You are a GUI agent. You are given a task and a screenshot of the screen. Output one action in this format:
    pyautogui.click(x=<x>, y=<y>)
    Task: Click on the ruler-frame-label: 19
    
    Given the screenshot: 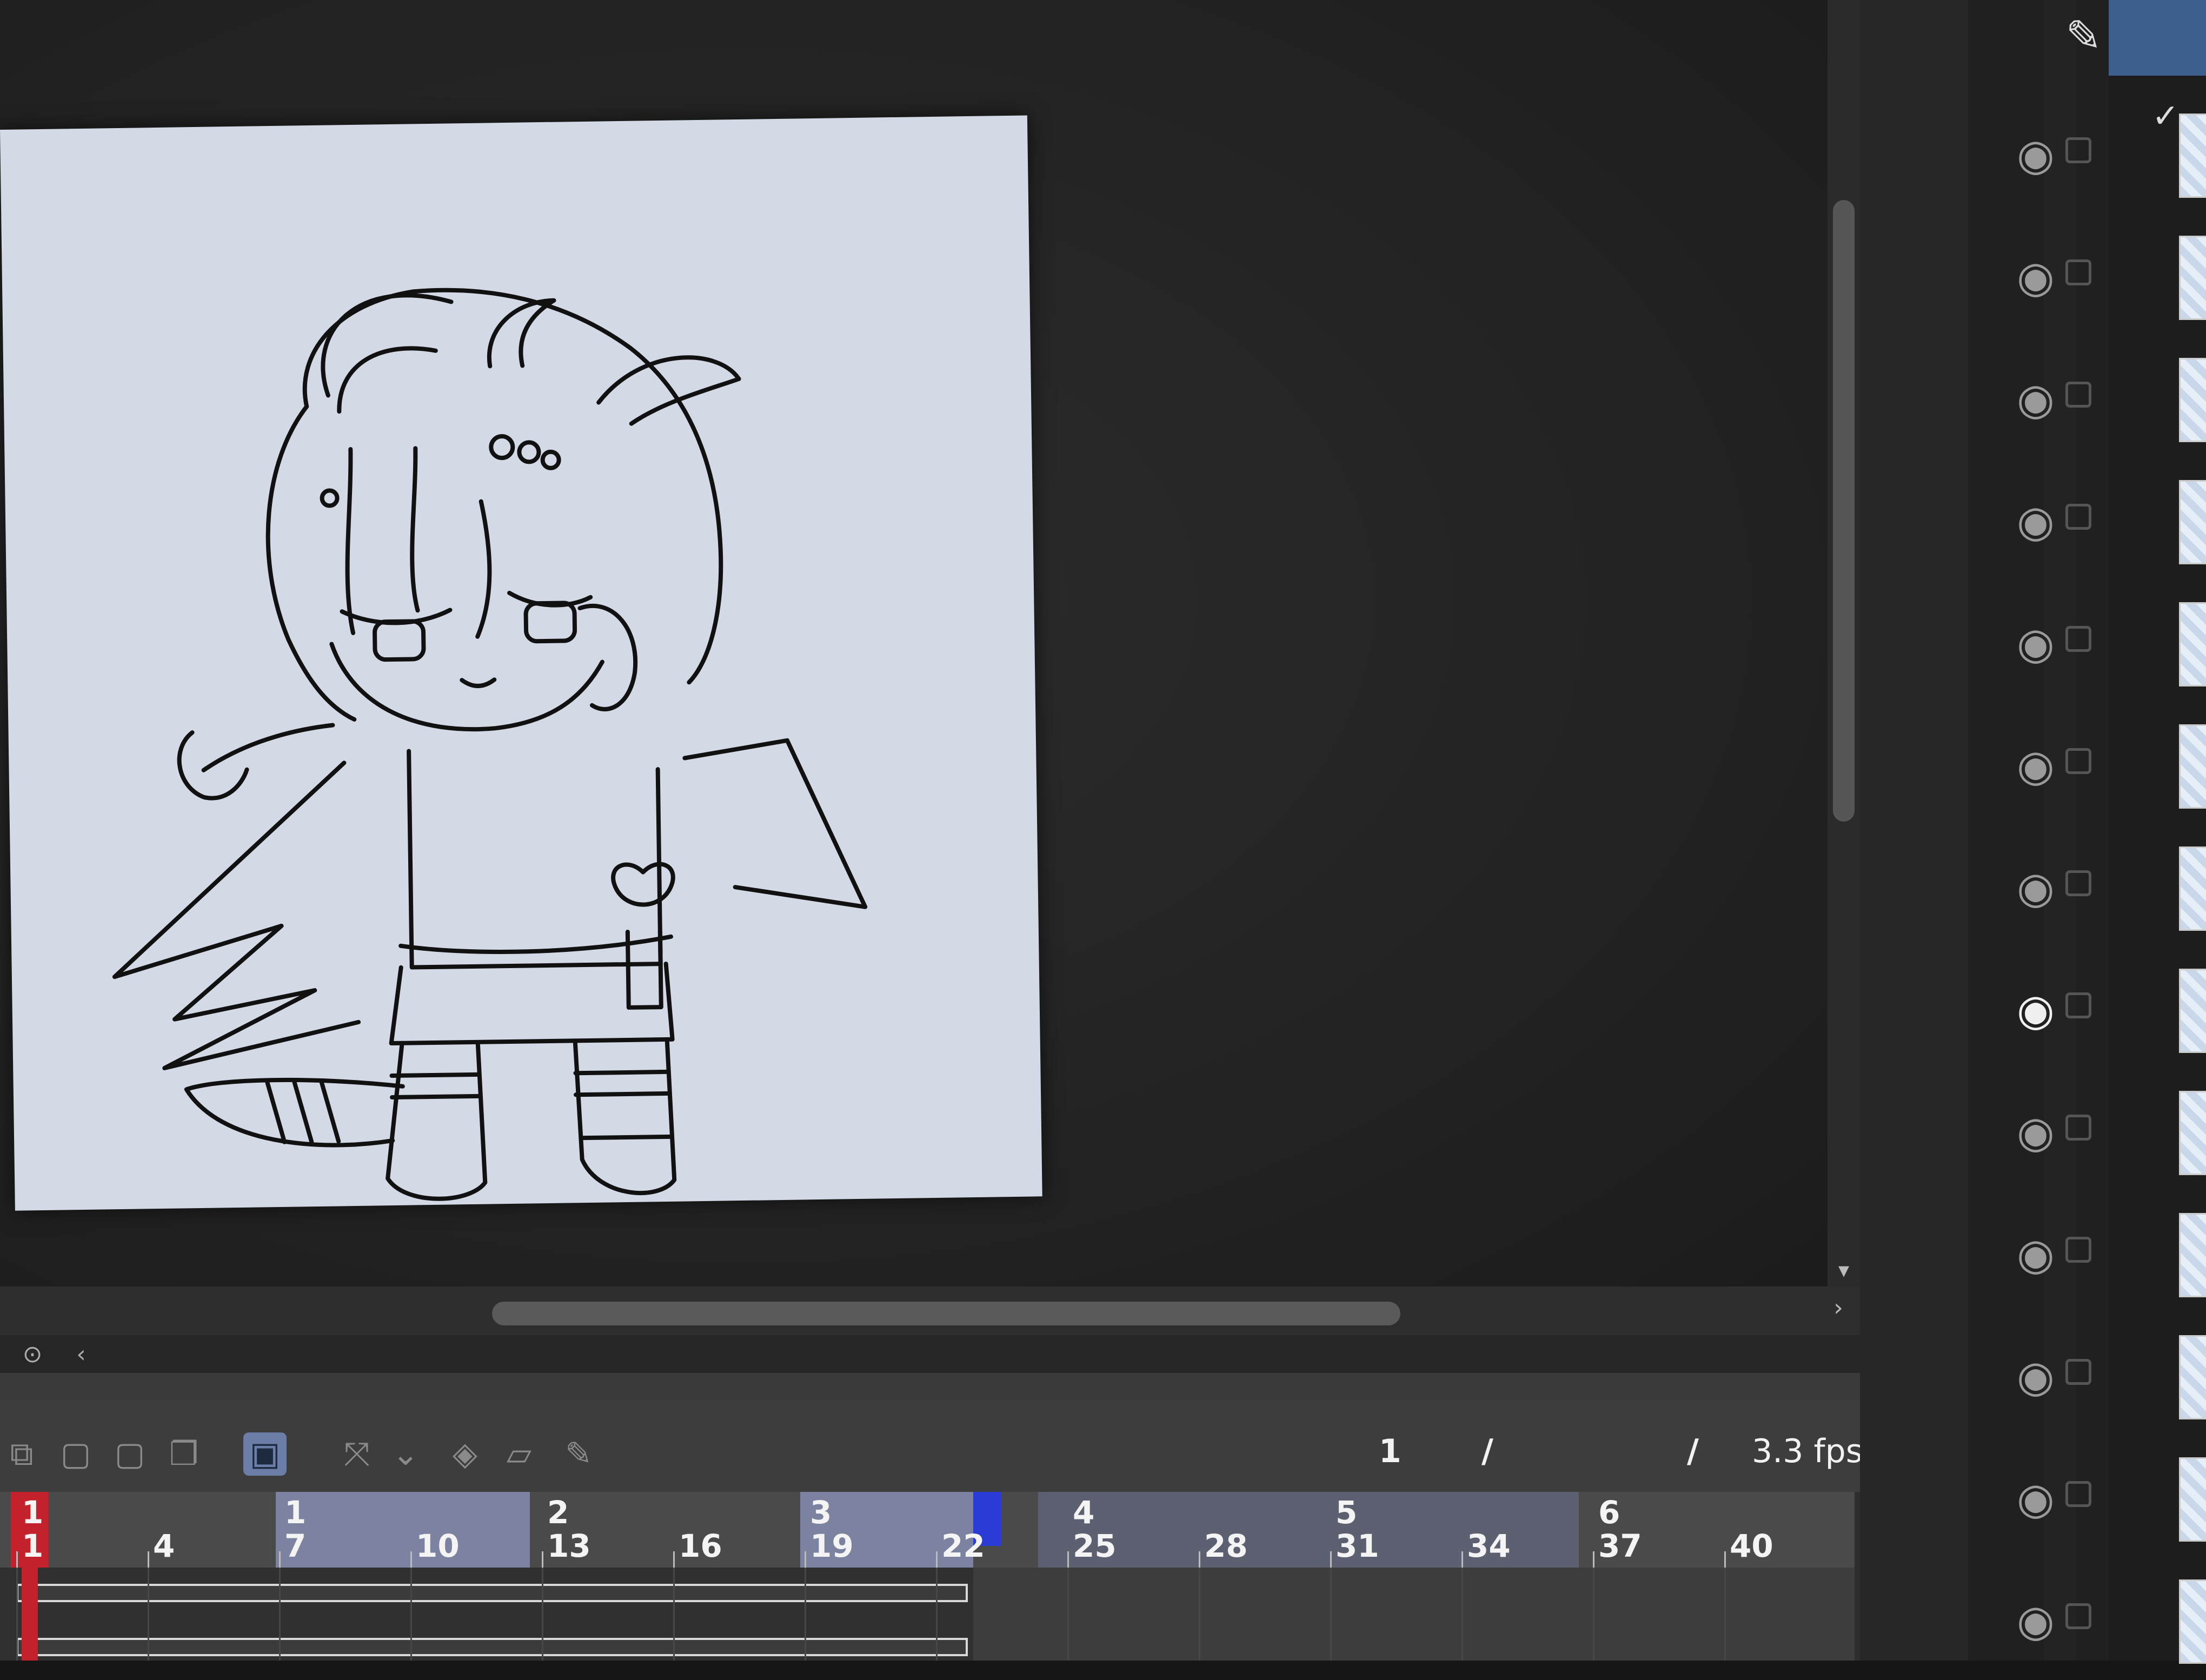 What is the action you would take?
    pyautogui.click(x=832, y=1546)
    